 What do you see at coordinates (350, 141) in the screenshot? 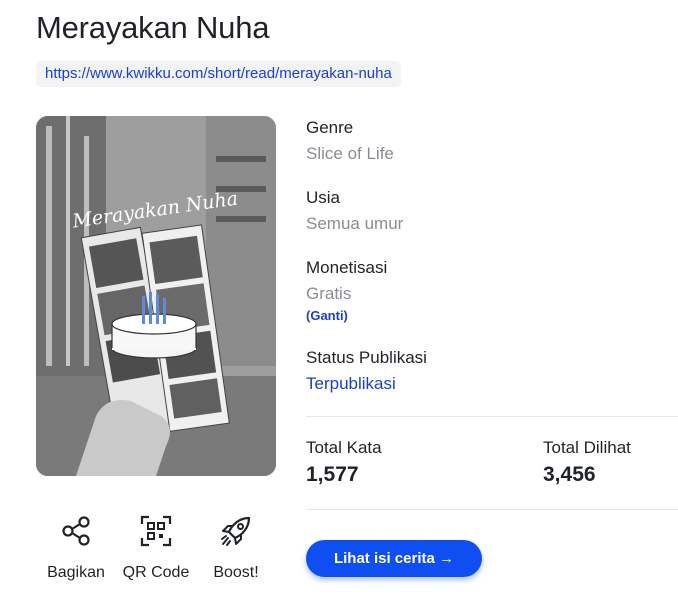
I see `genre-section: Genre Slice of Life` at bounding box center [350, 141].